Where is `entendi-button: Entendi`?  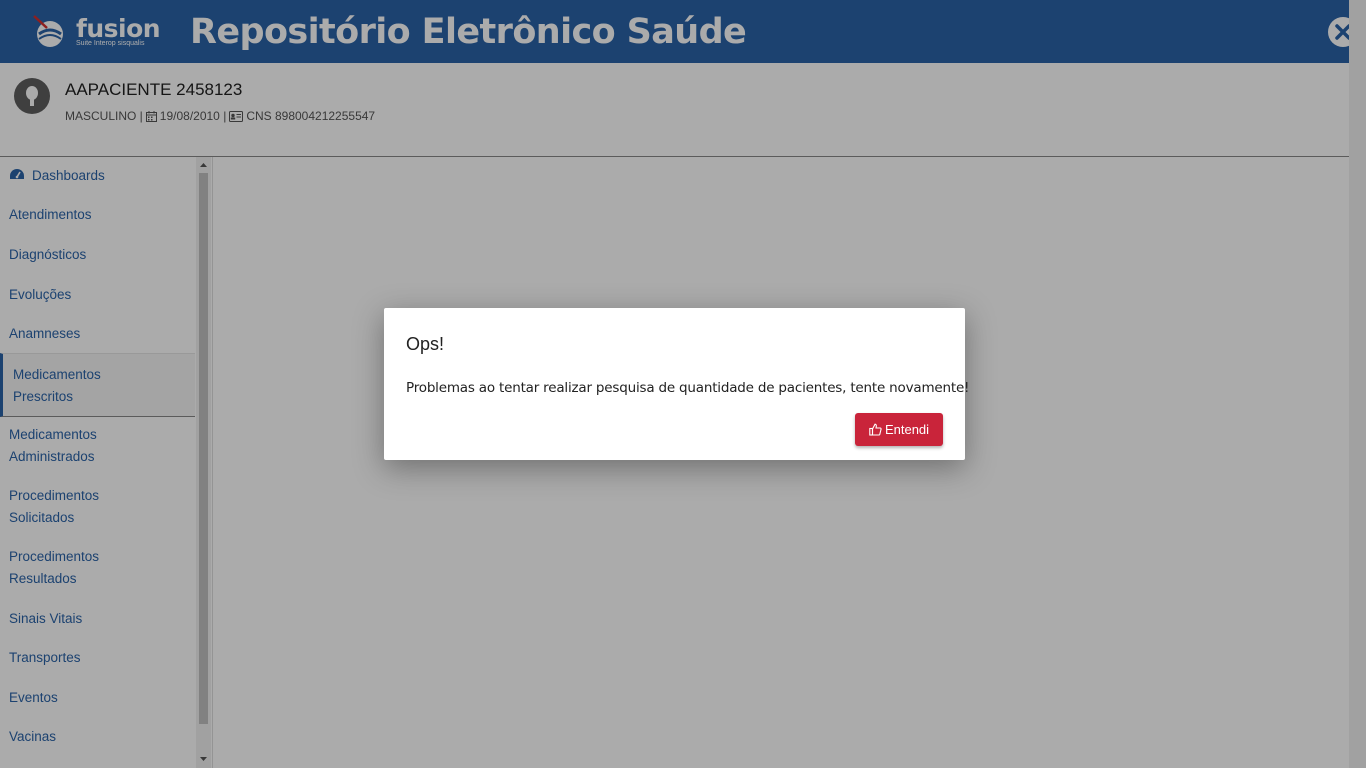 entendi-button: Entendi is located at coordinates (899, 429).